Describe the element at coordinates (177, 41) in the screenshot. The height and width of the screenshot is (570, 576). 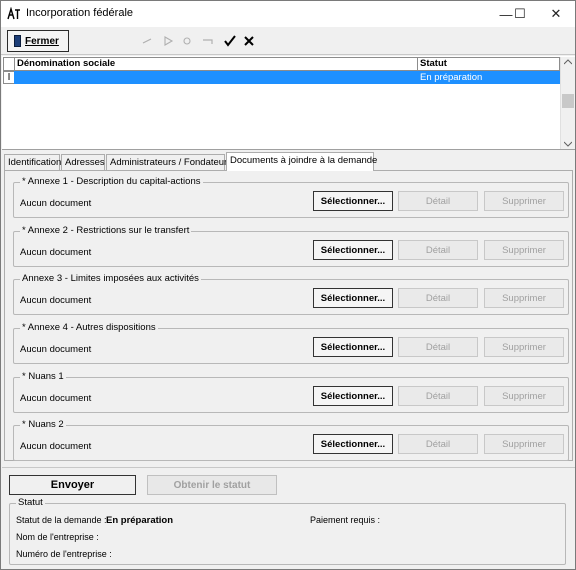
I see `navigation-icons` at that location.